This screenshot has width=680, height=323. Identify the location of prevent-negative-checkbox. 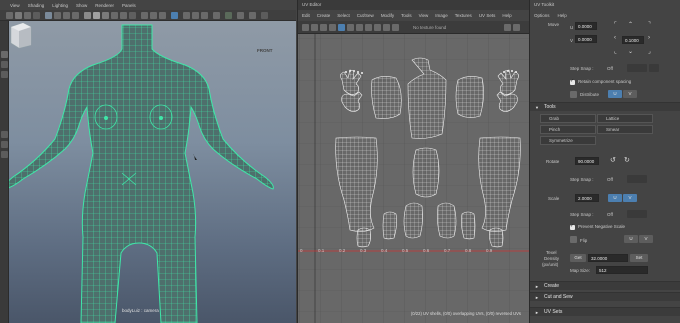
(572, 226).